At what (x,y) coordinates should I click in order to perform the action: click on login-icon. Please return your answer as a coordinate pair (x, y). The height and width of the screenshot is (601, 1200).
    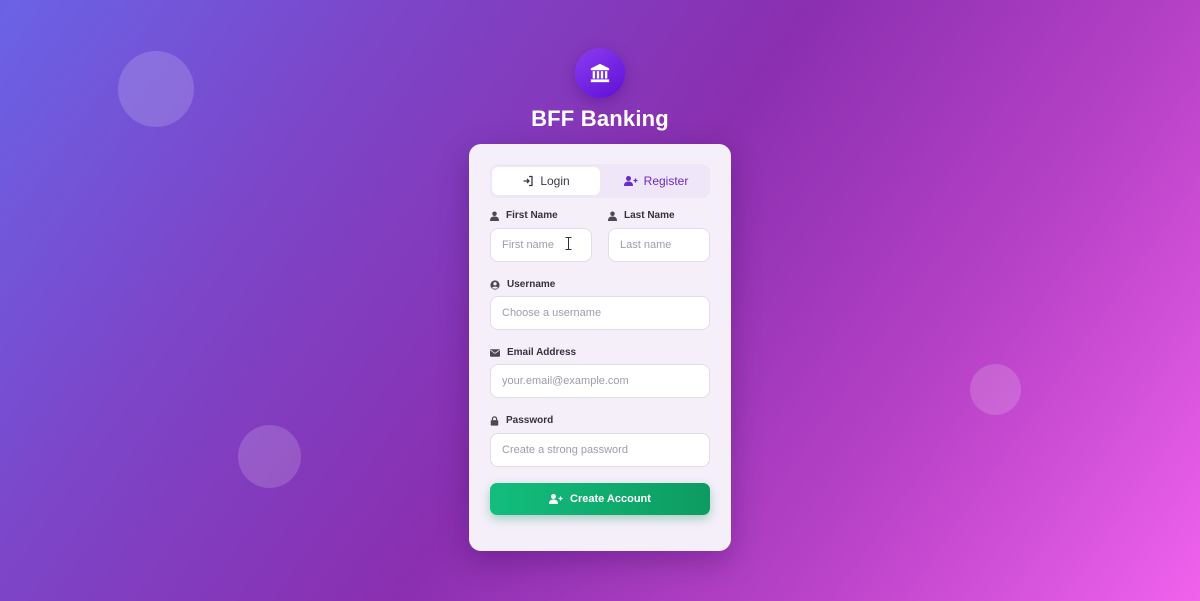
    Looking at the image, I should click on (528, 181).